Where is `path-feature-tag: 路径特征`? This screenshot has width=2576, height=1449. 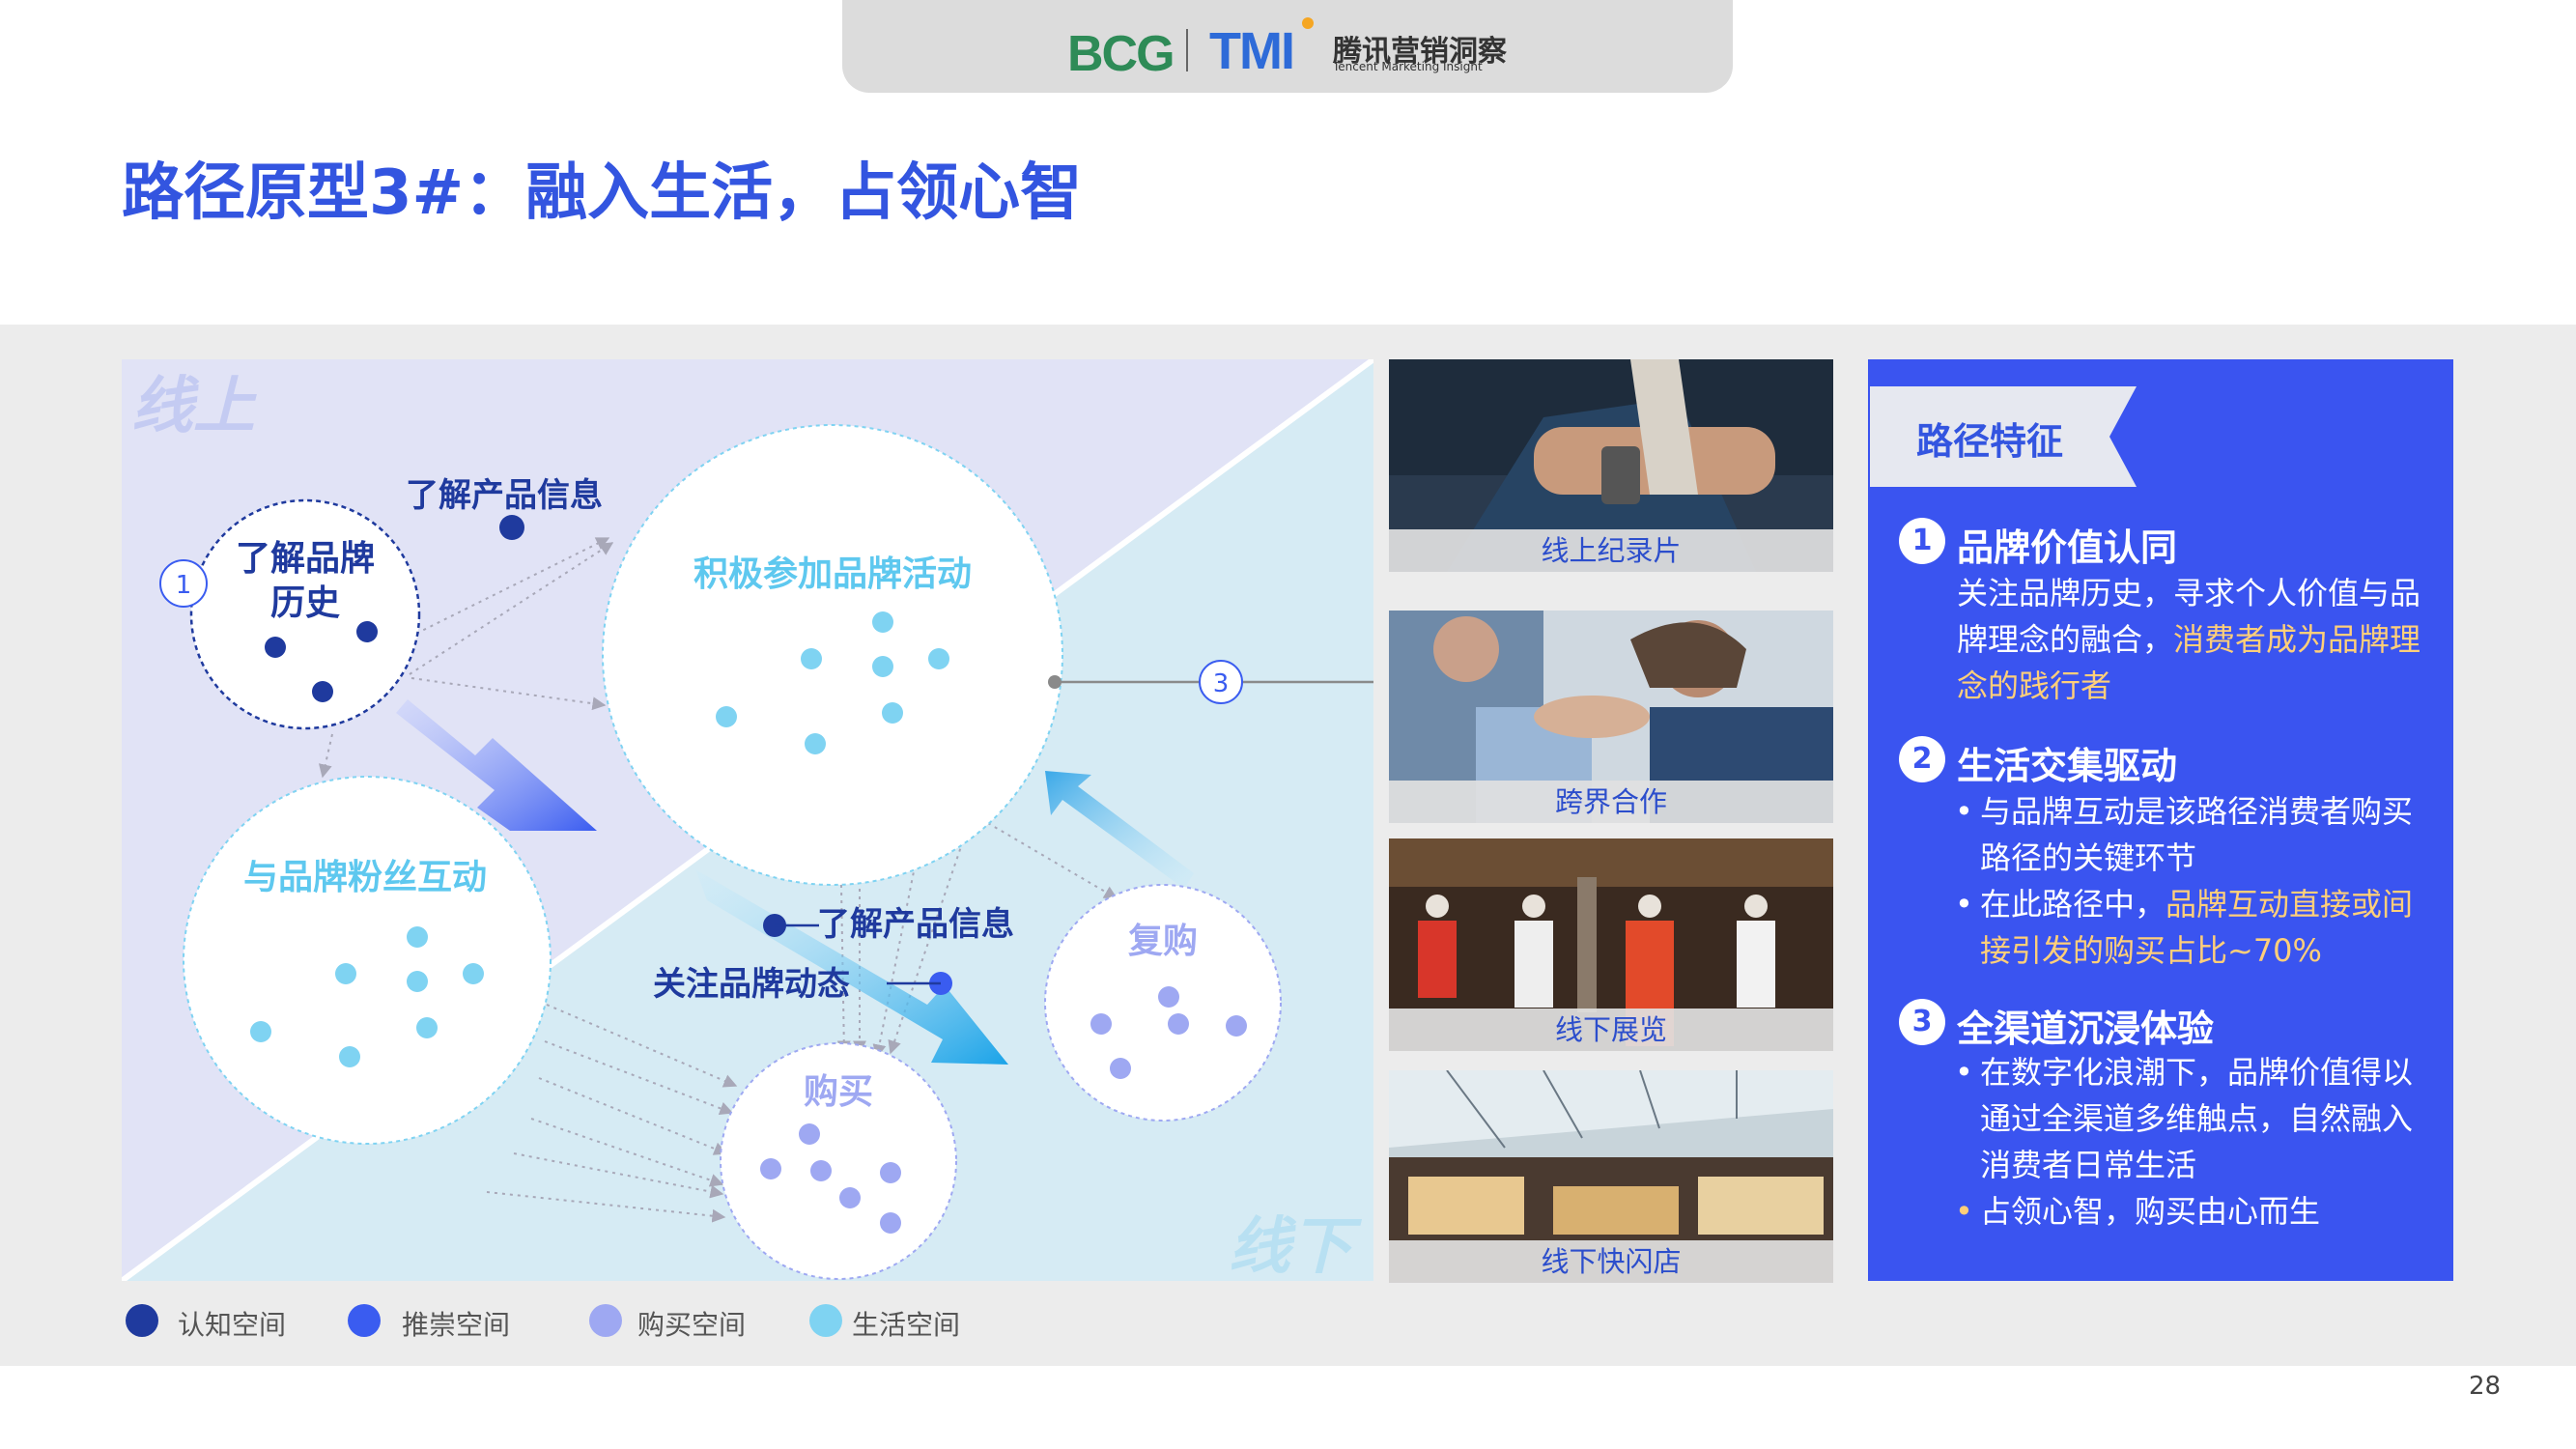
path-feature-tag: 路径特征 is located at coordinates (1990, 441).